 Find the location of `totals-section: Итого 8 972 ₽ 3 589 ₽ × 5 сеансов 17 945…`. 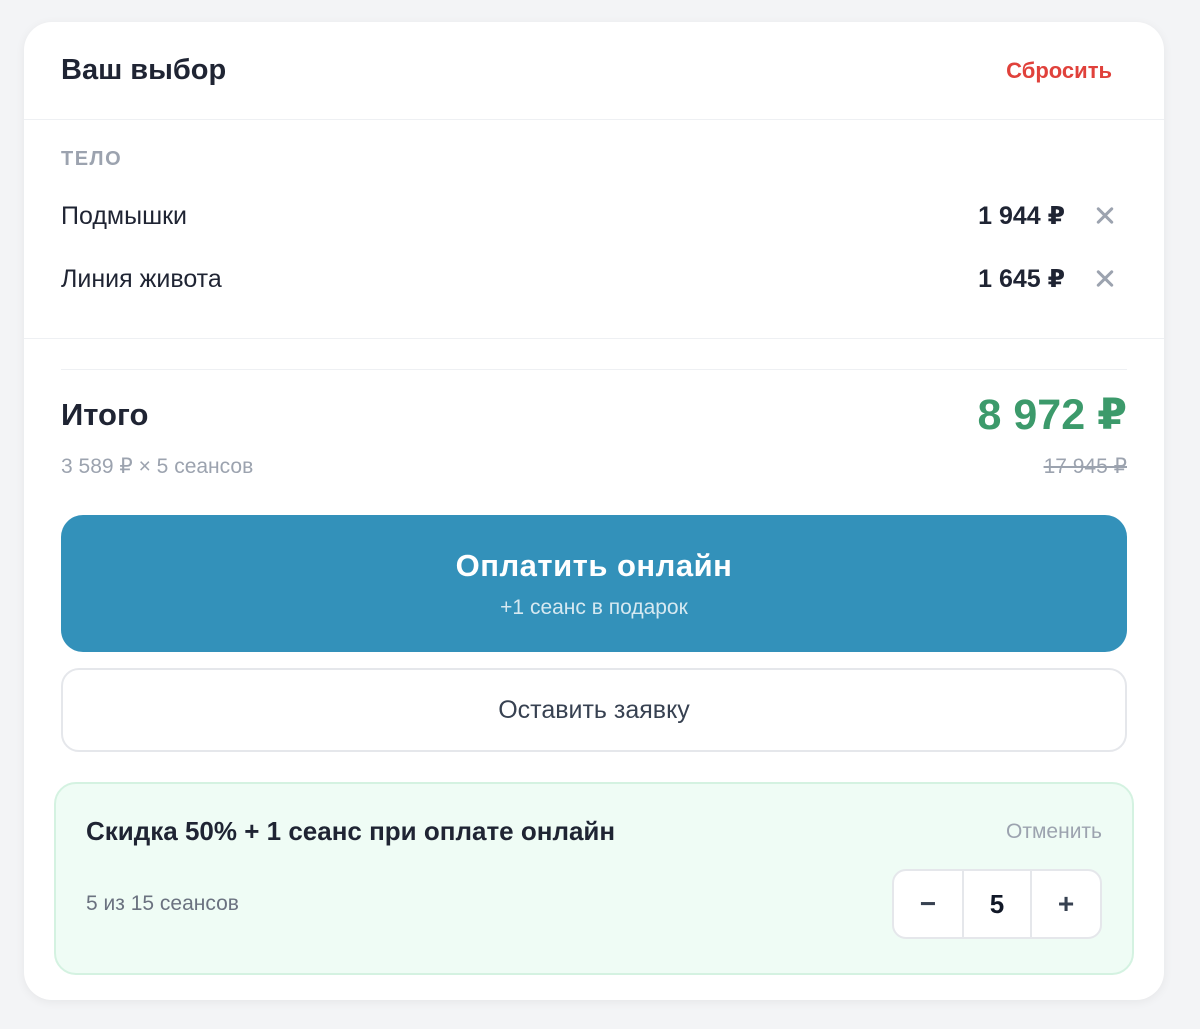

totals-section: Итого 8 972 ₽ 3 589 ₽ × 5 сеансов 17 945… is located at coordinates (594, 424).